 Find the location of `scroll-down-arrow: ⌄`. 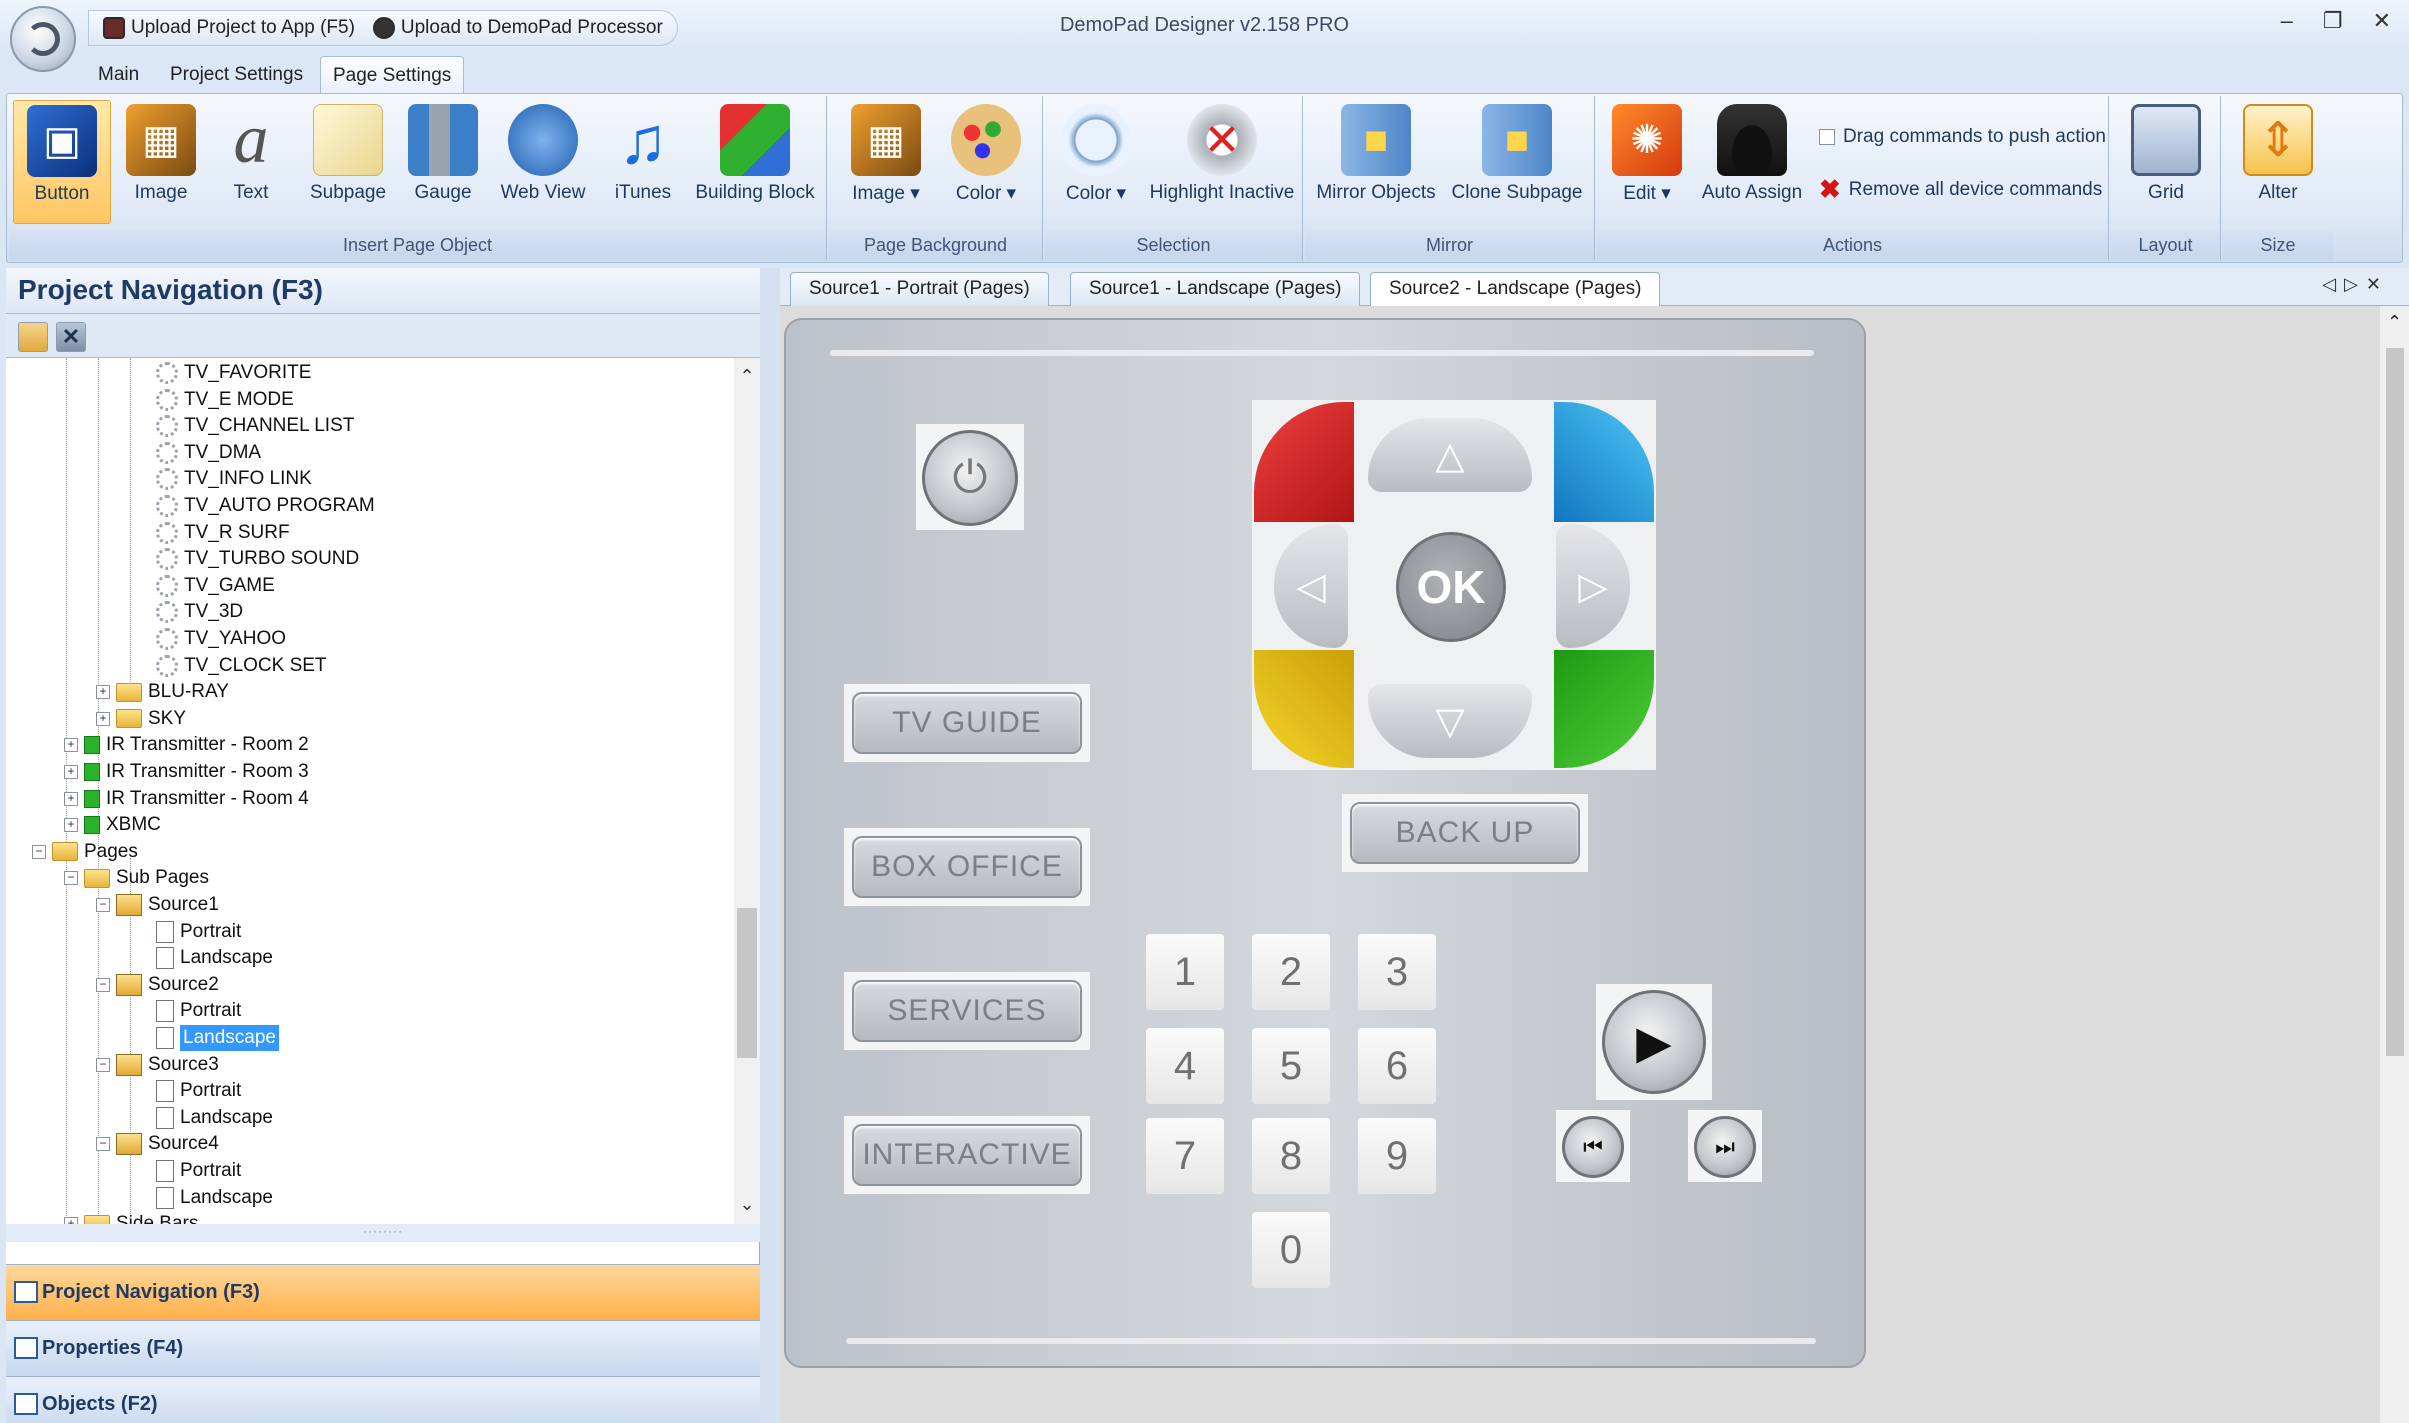

scroll-down-arrow: ⌄ is located at coordinates (747, 1204).